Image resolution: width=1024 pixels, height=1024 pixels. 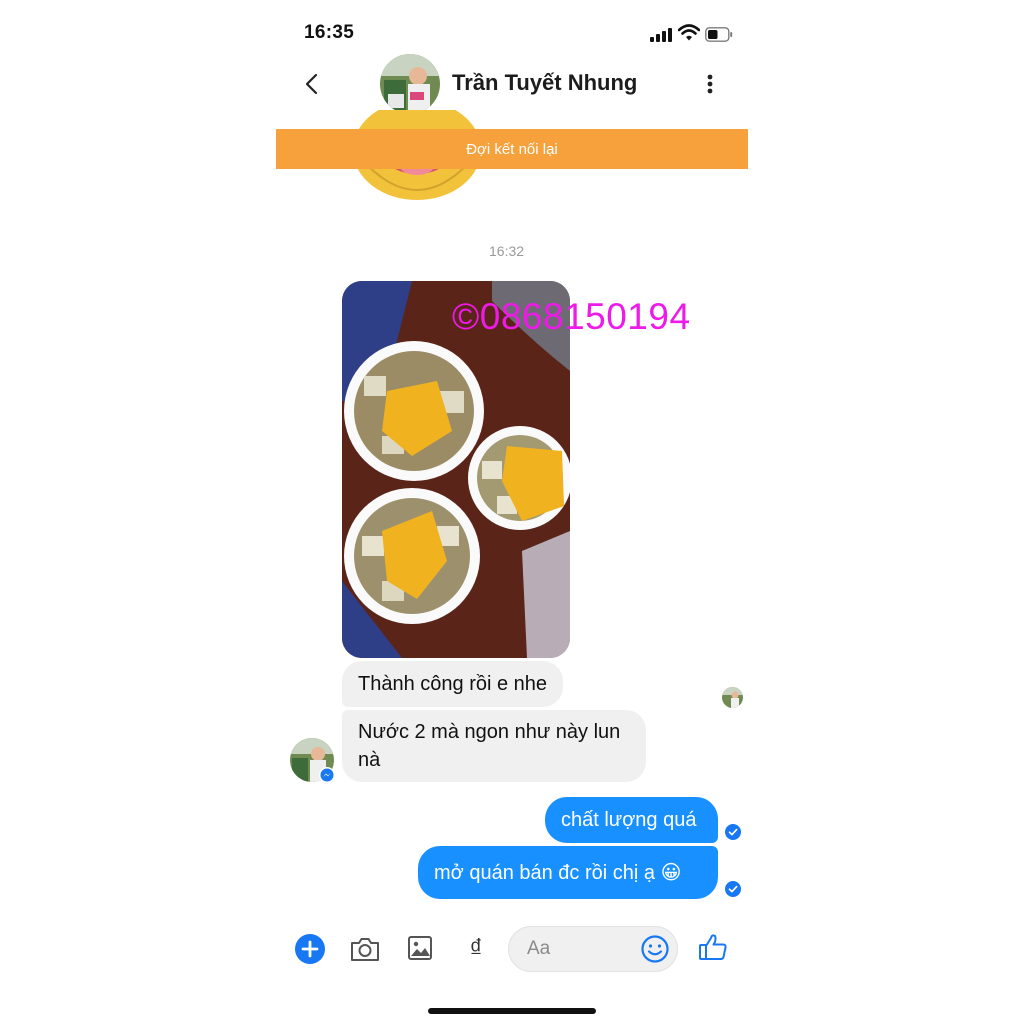 I want to click on timestamp-text: 16:32, so click(x=507, y=251).